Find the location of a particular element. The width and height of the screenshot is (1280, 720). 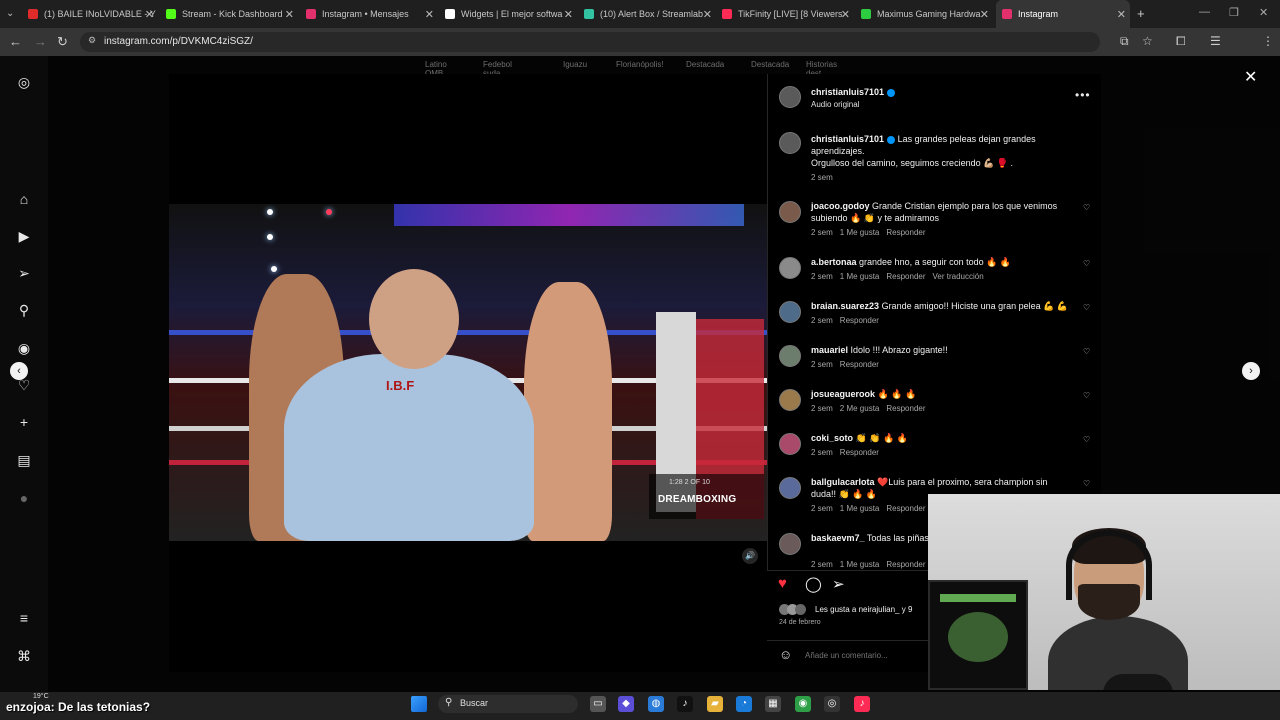

browser-menu-icon: ⋮ is located at coordinates (1268, 41).